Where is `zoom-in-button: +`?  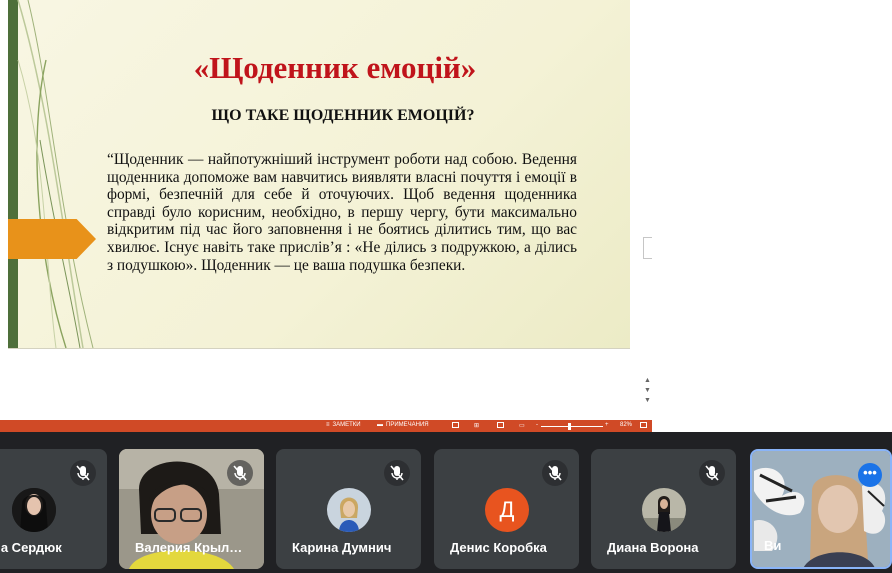 zoom-in-button: + is located at coordinates (607, 425).